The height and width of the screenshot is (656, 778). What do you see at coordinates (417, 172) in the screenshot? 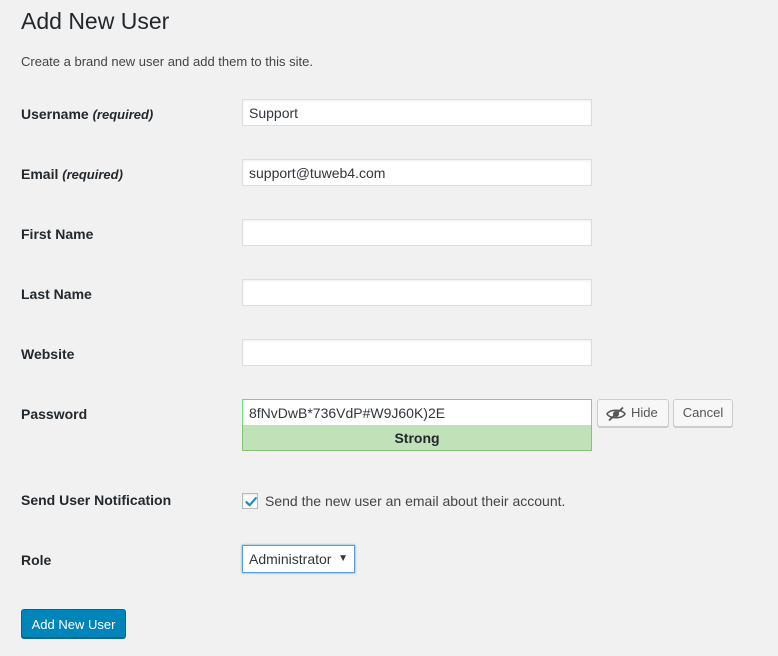
I see `email-input` at bounding box center [417, 172].